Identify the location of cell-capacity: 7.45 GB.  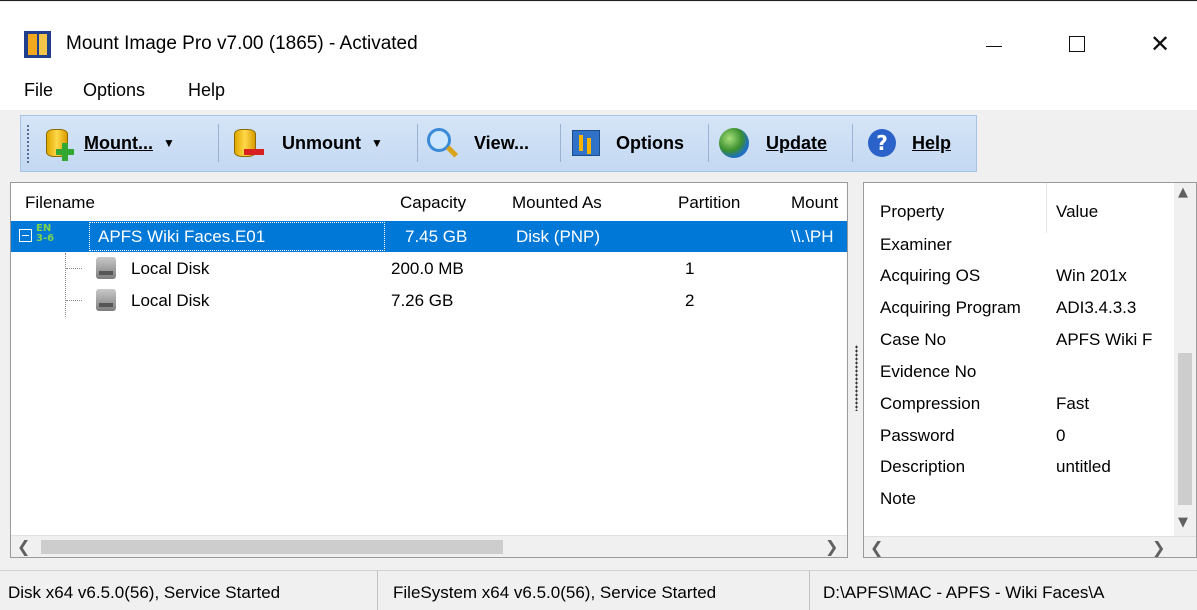
(436, 236).